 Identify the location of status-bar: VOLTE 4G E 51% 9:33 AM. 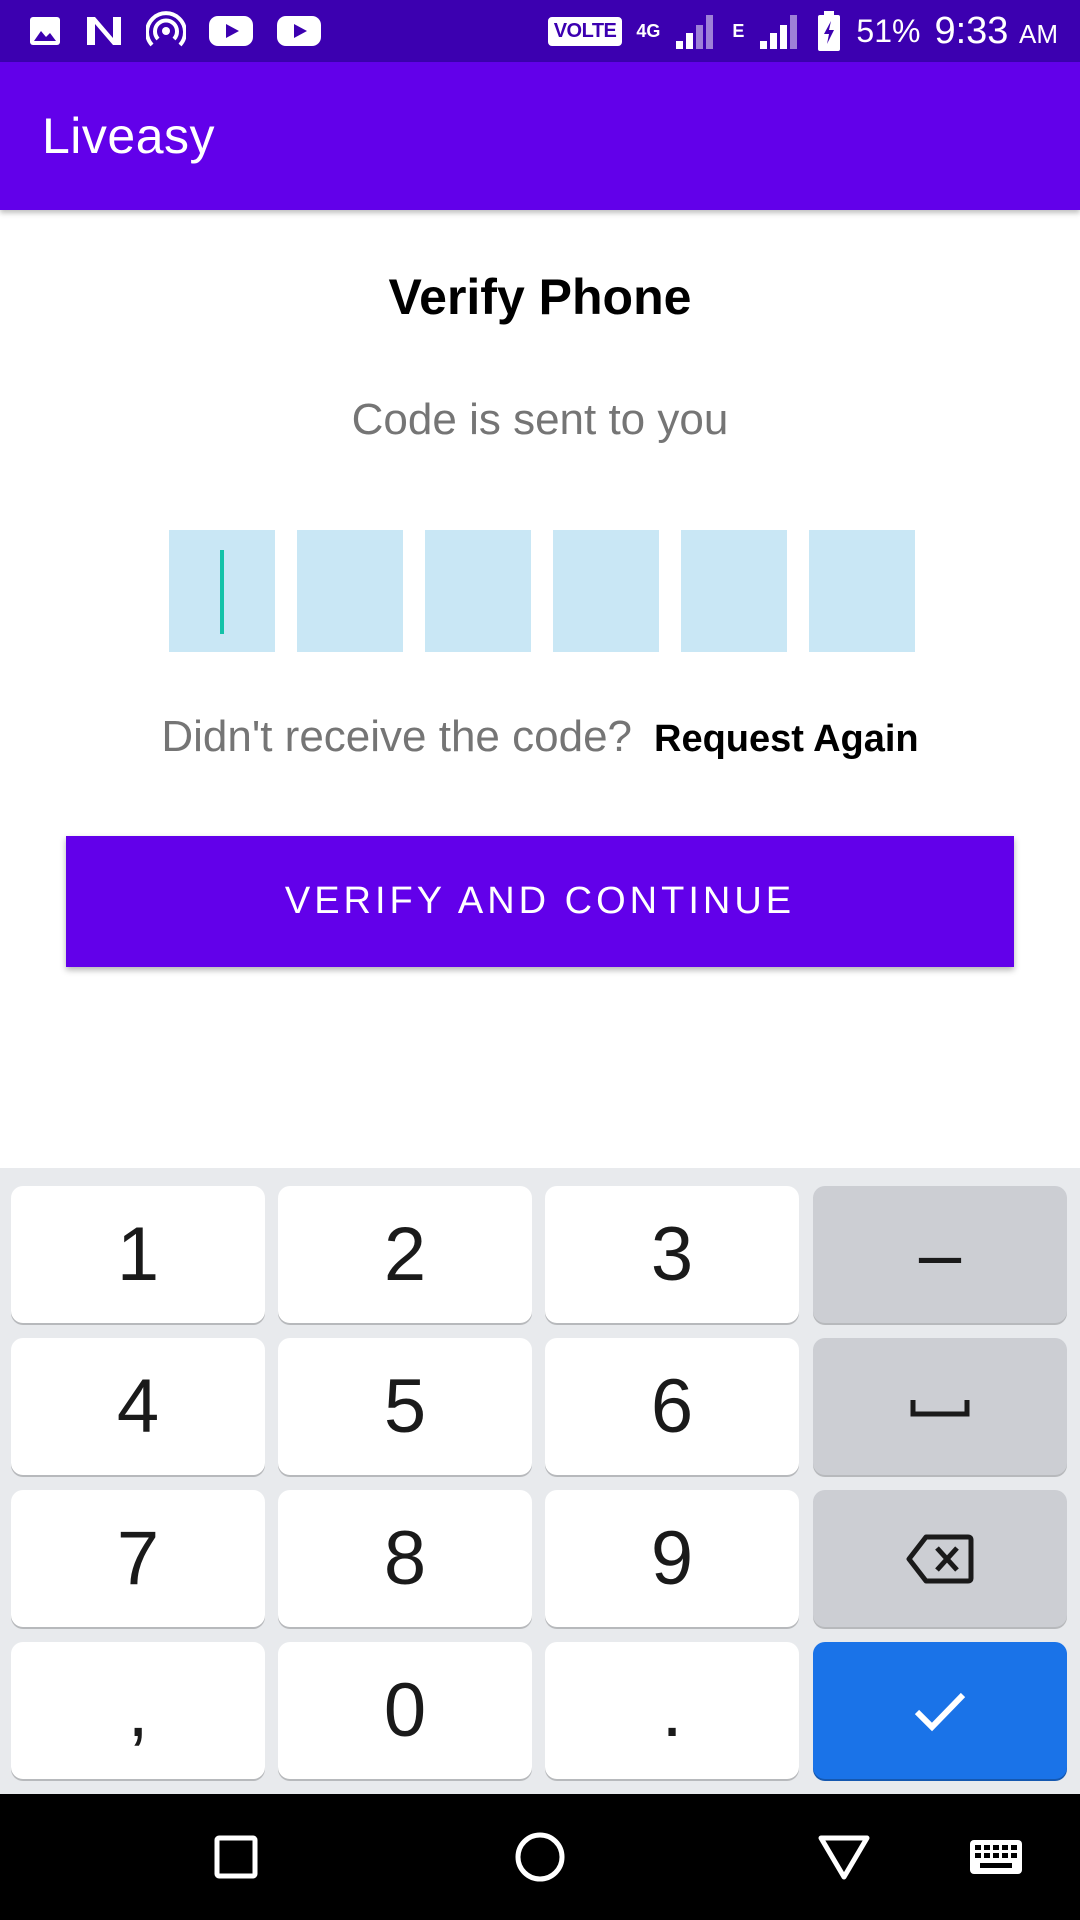
(540, 31).